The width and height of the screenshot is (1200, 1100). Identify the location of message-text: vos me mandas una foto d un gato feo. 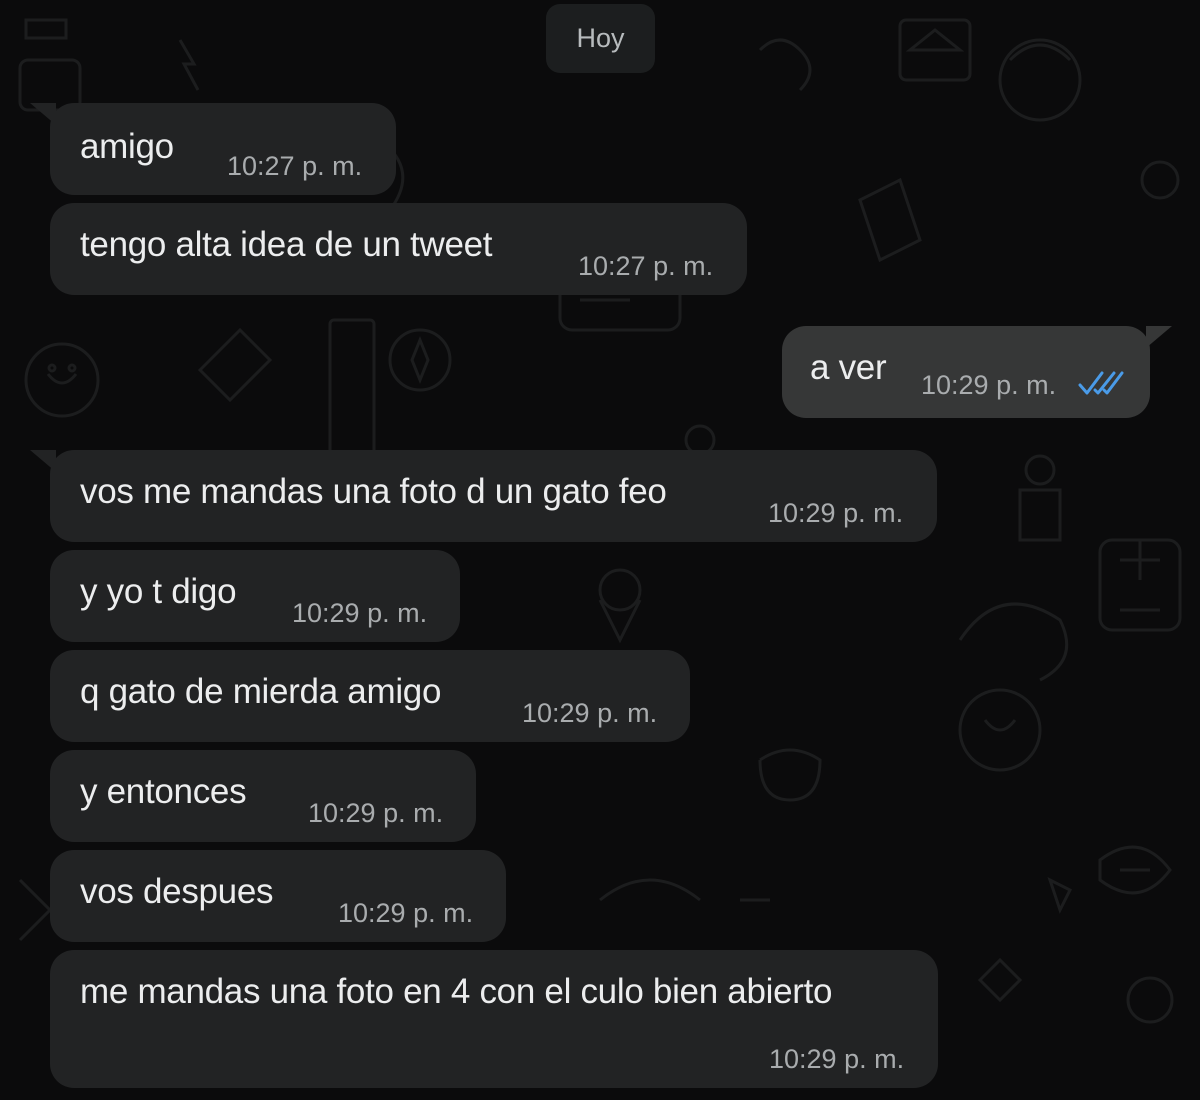
(373, 491).